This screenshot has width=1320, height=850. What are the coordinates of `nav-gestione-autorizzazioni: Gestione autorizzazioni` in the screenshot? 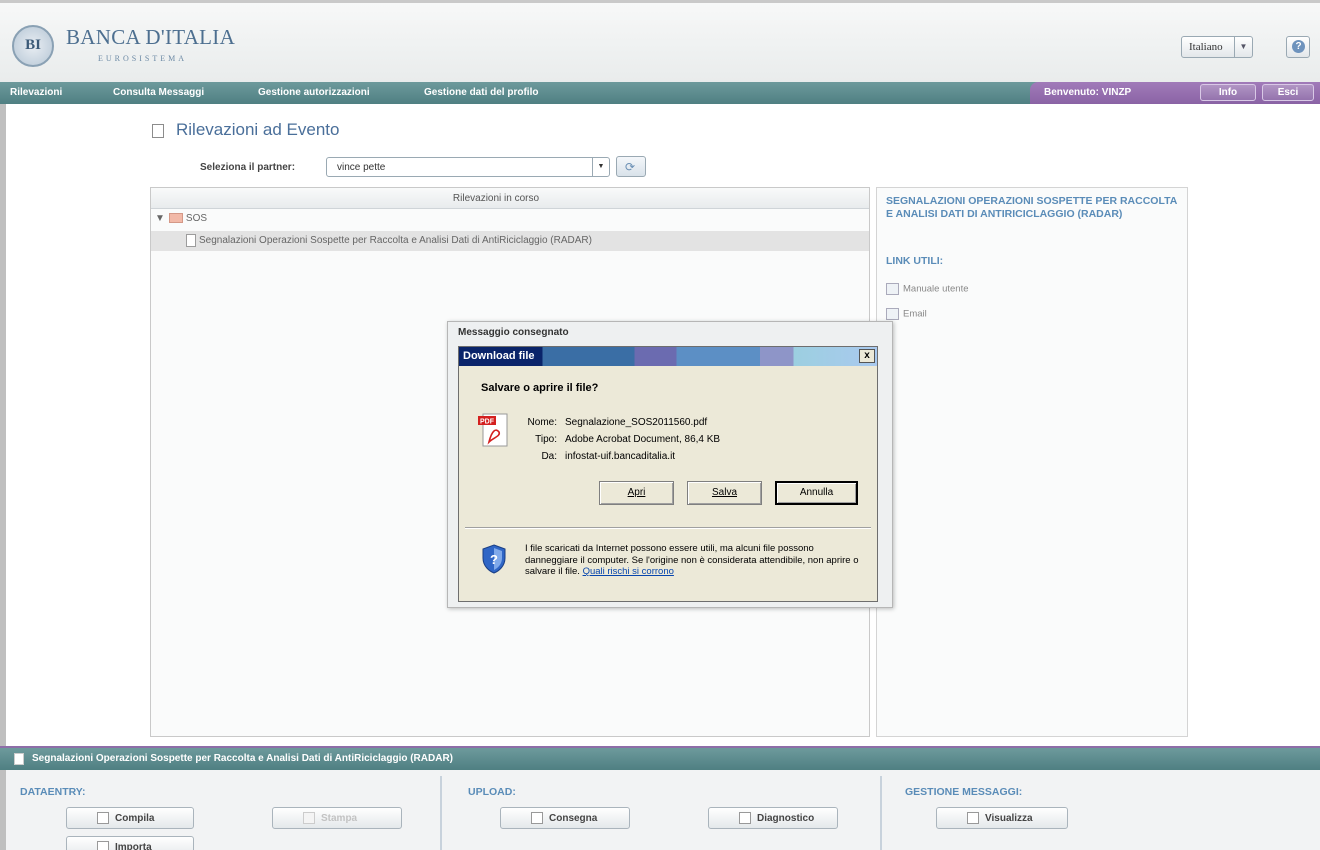 It's located at (314, 92).